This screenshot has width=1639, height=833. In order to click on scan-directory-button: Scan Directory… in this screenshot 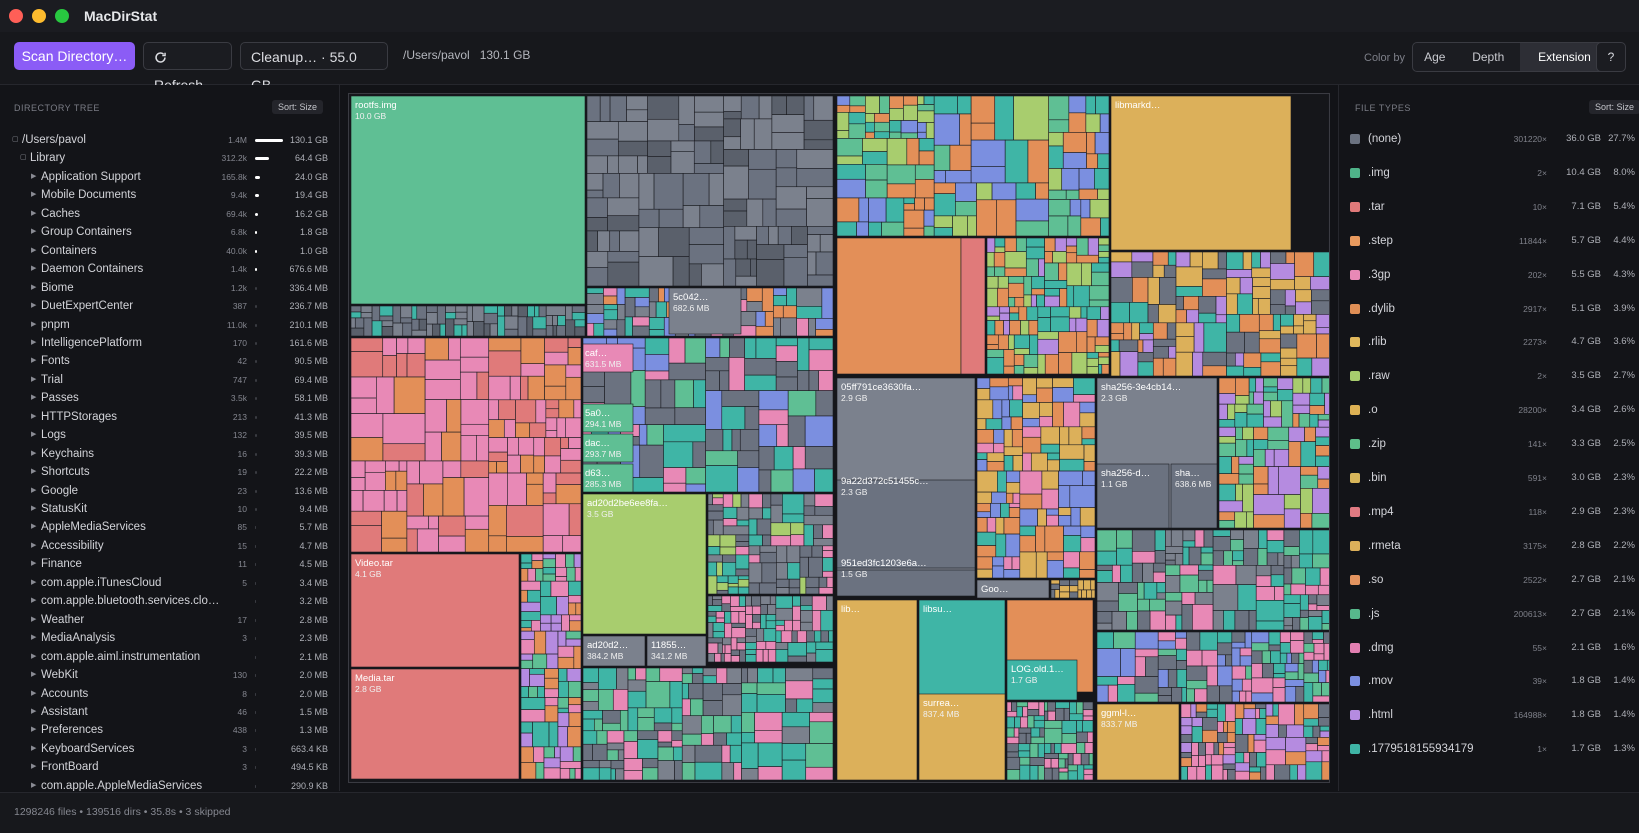, I will do `click(74, 56)`.